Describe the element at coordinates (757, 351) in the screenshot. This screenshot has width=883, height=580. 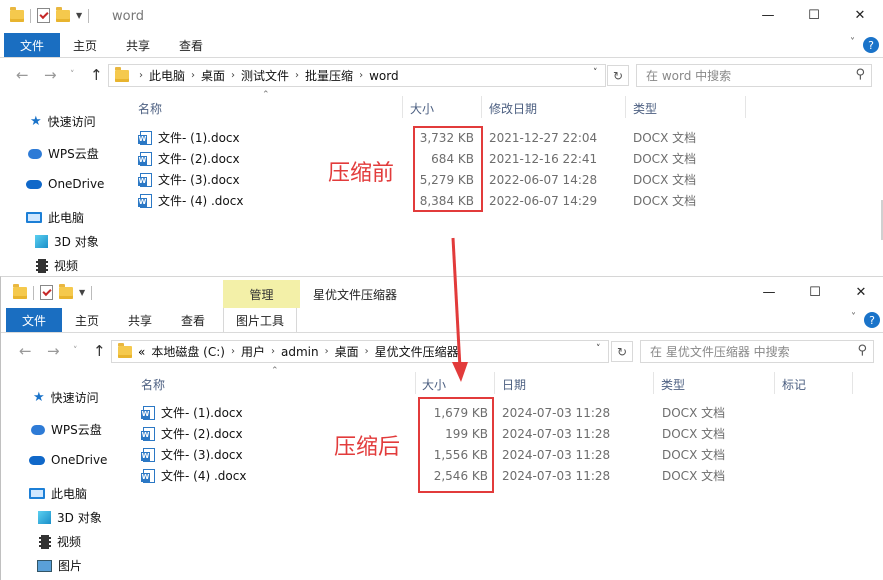
I see `search-input: 在 星优文件压缩器 中搜索 ⚲` at that location.